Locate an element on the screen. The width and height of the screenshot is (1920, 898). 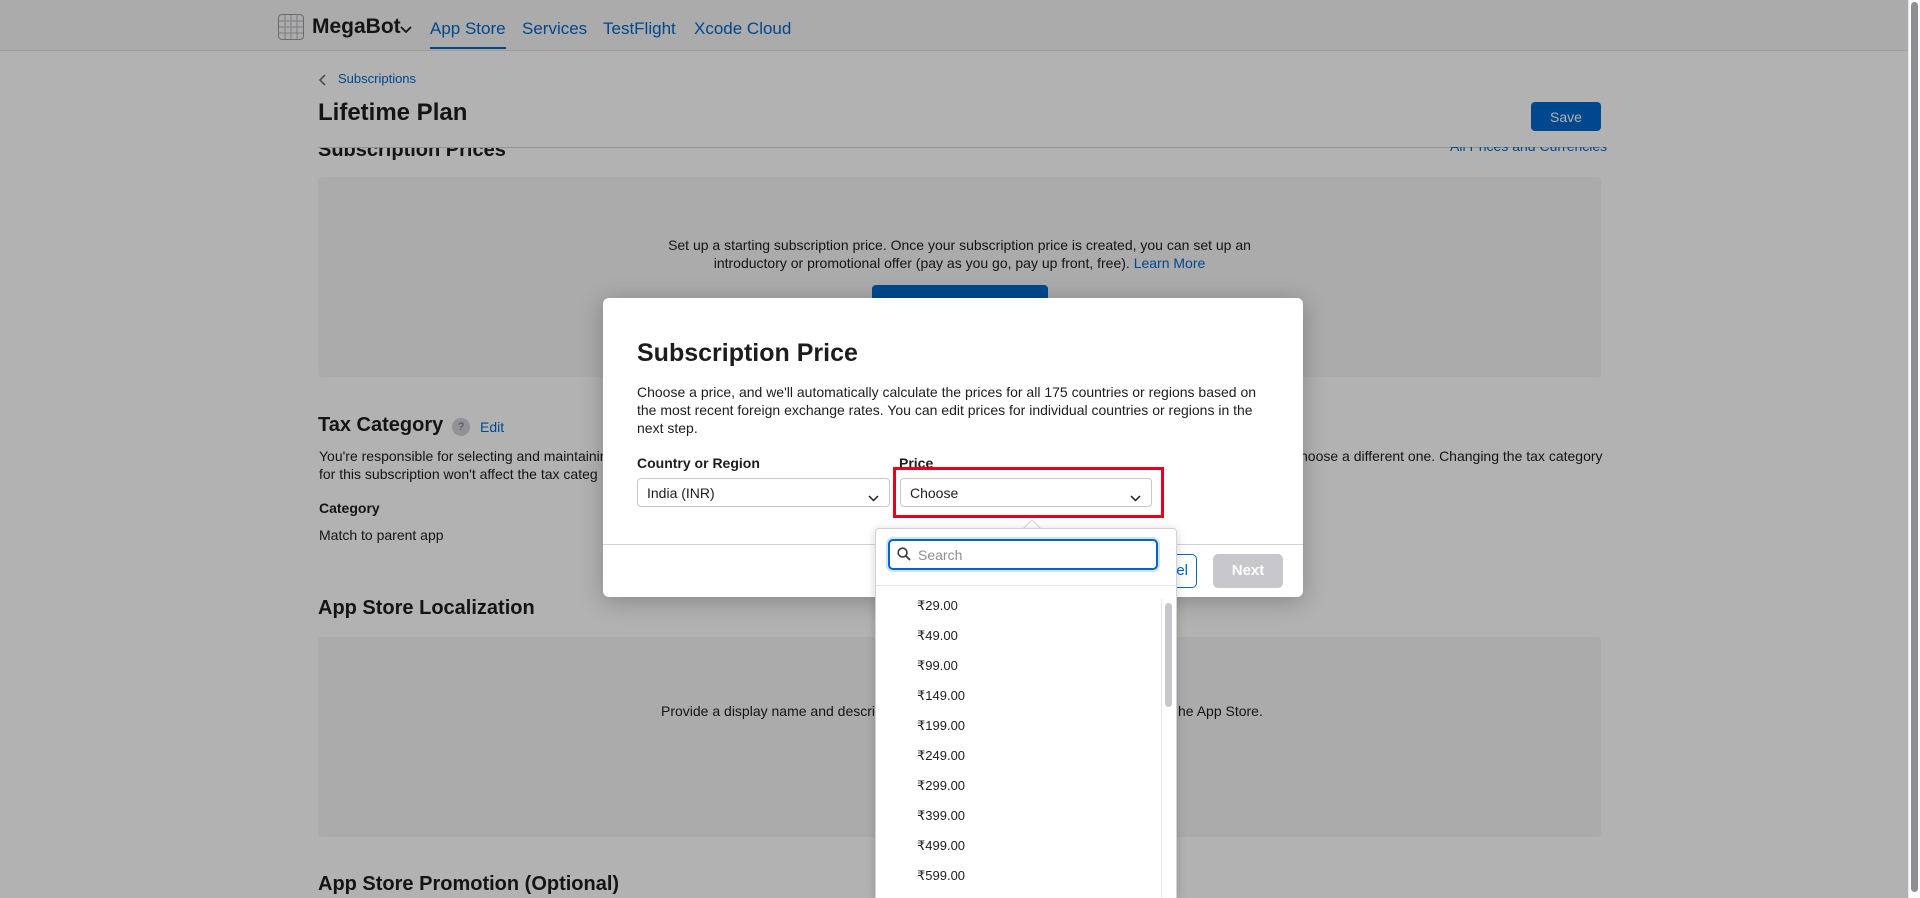
dialog-title: Subscription Price is located at coordinates (747, 353).